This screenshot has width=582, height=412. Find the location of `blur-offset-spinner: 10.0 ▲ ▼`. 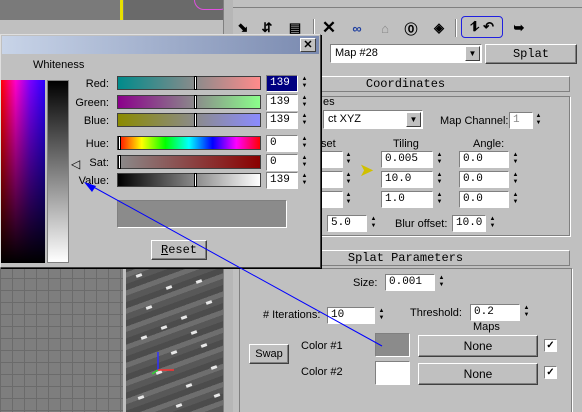

blur-offset-spinner: 10.0 ▲ ▼ is located at coordinates (475, 223).